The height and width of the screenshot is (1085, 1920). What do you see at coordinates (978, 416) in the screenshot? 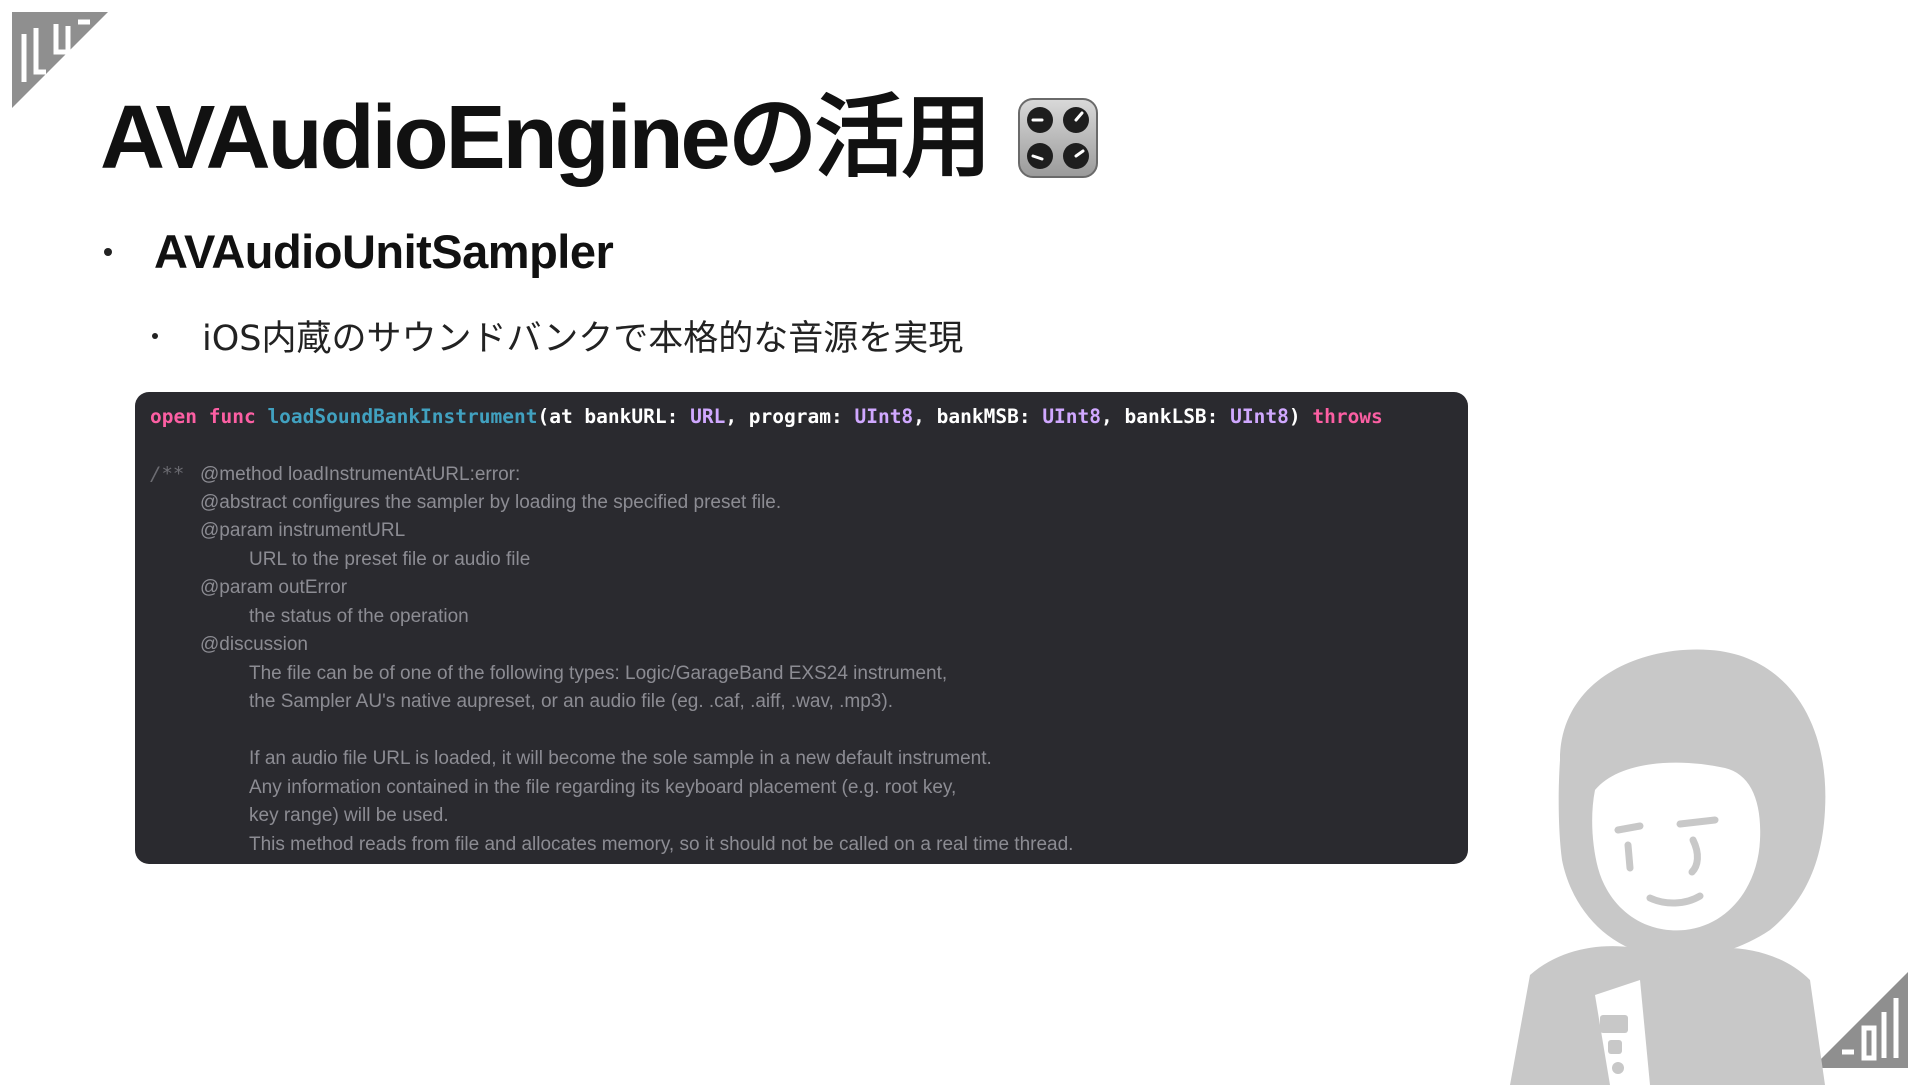
I see `param-text: , bankMSB:` at bounding box center [978, 416].